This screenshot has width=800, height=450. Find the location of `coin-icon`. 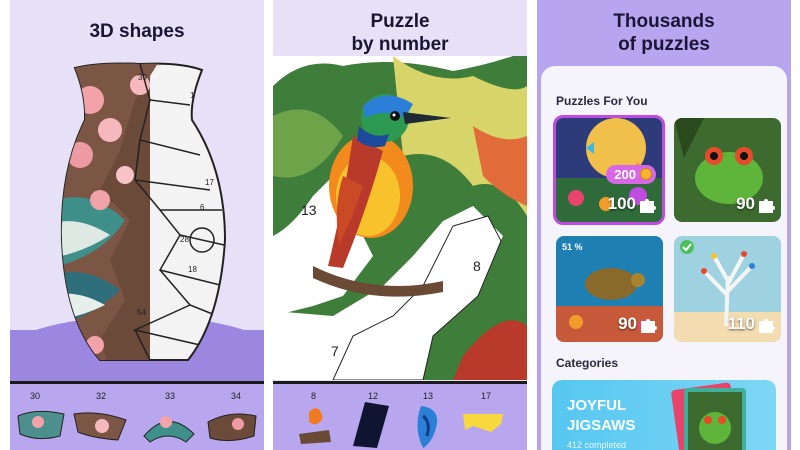

coin-icon is located at coordinates (646, 174).